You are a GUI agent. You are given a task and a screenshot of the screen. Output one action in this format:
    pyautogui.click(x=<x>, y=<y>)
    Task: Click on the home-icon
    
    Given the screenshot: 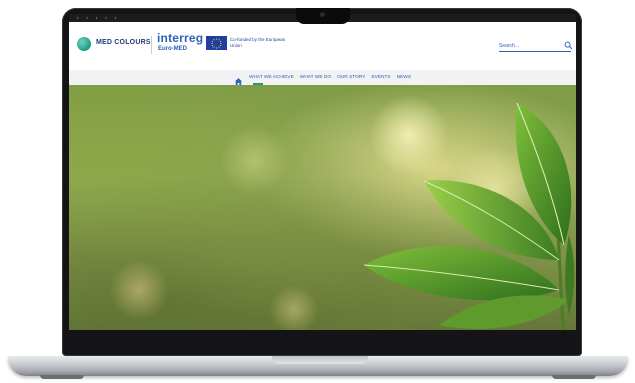 What is the action you would take?
    pyautogui.click(x=238, y=79)
    